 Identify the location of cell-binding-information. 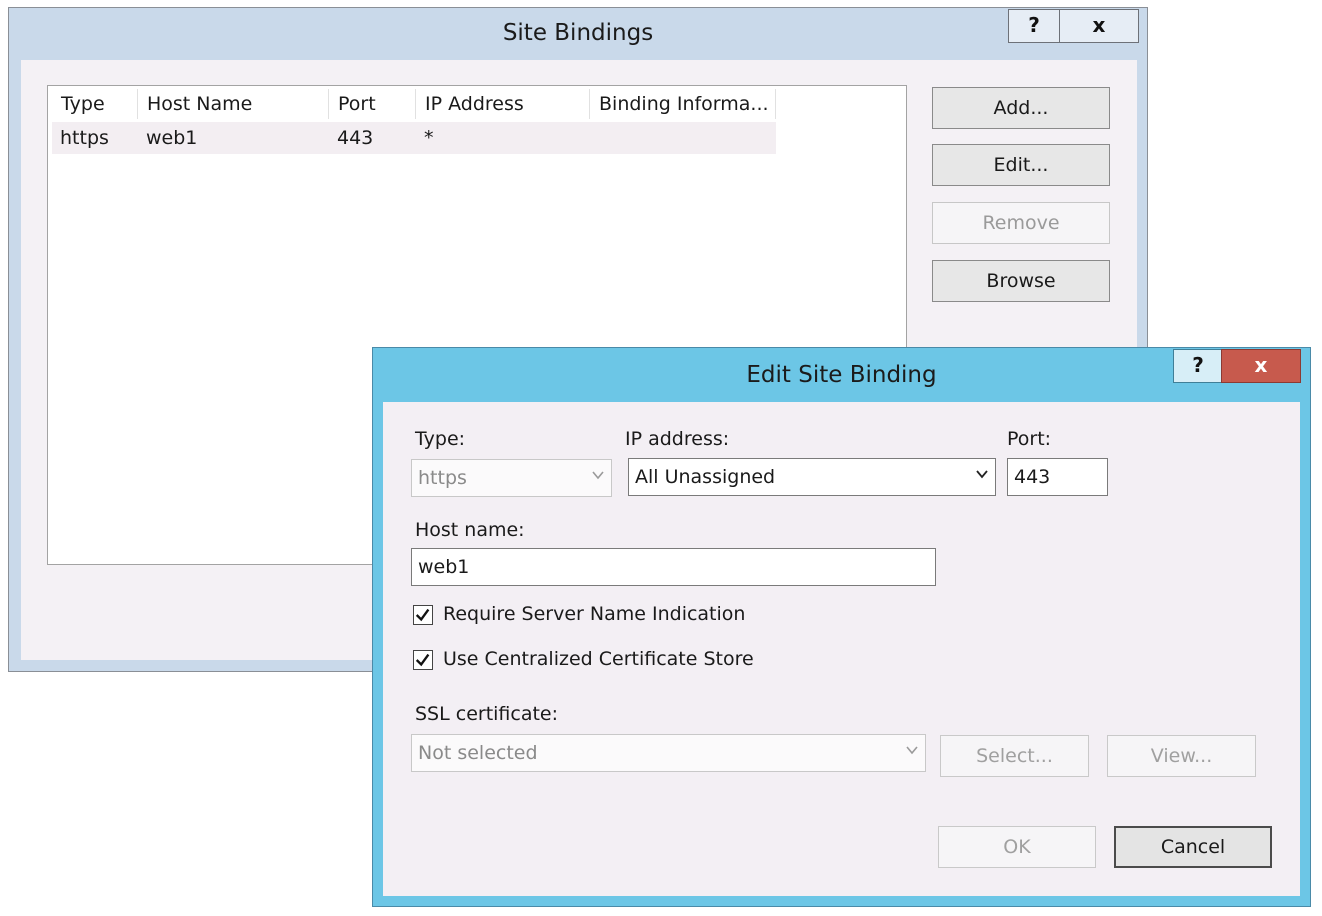
(594, 138).